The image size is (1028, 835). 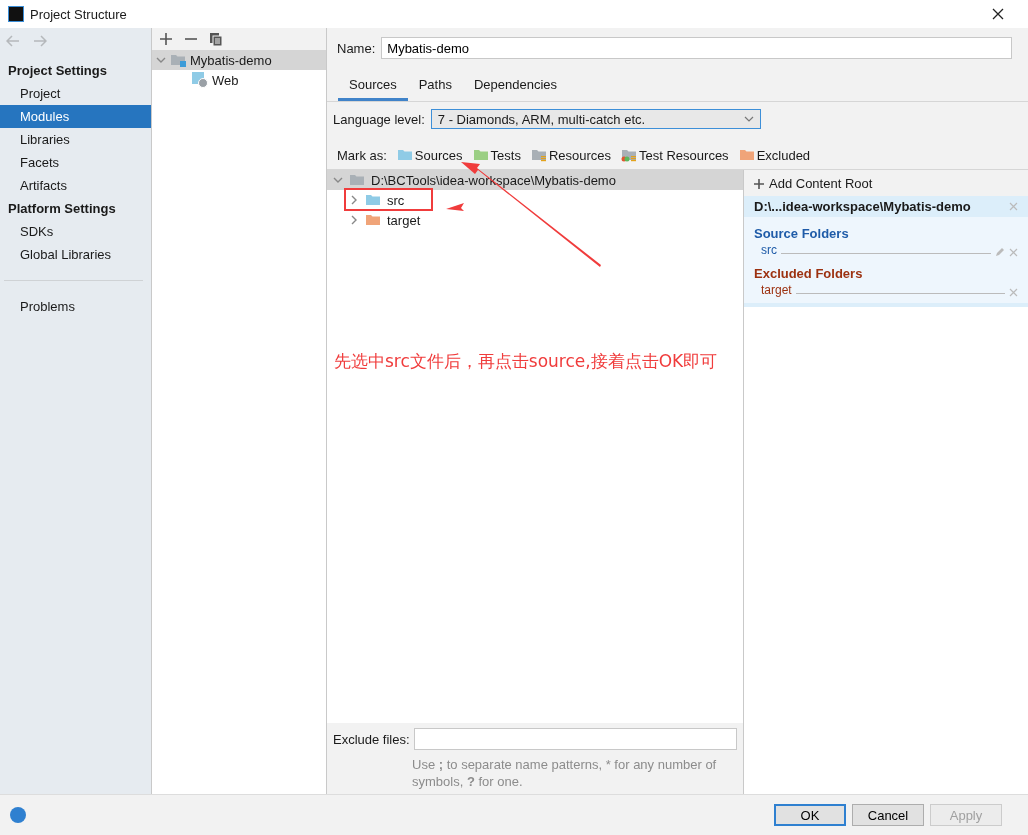 What do you see at coordinates (57, 71) in the screenshot?
I see `section-heading: Project Settings` at bounding box center [57, 71].